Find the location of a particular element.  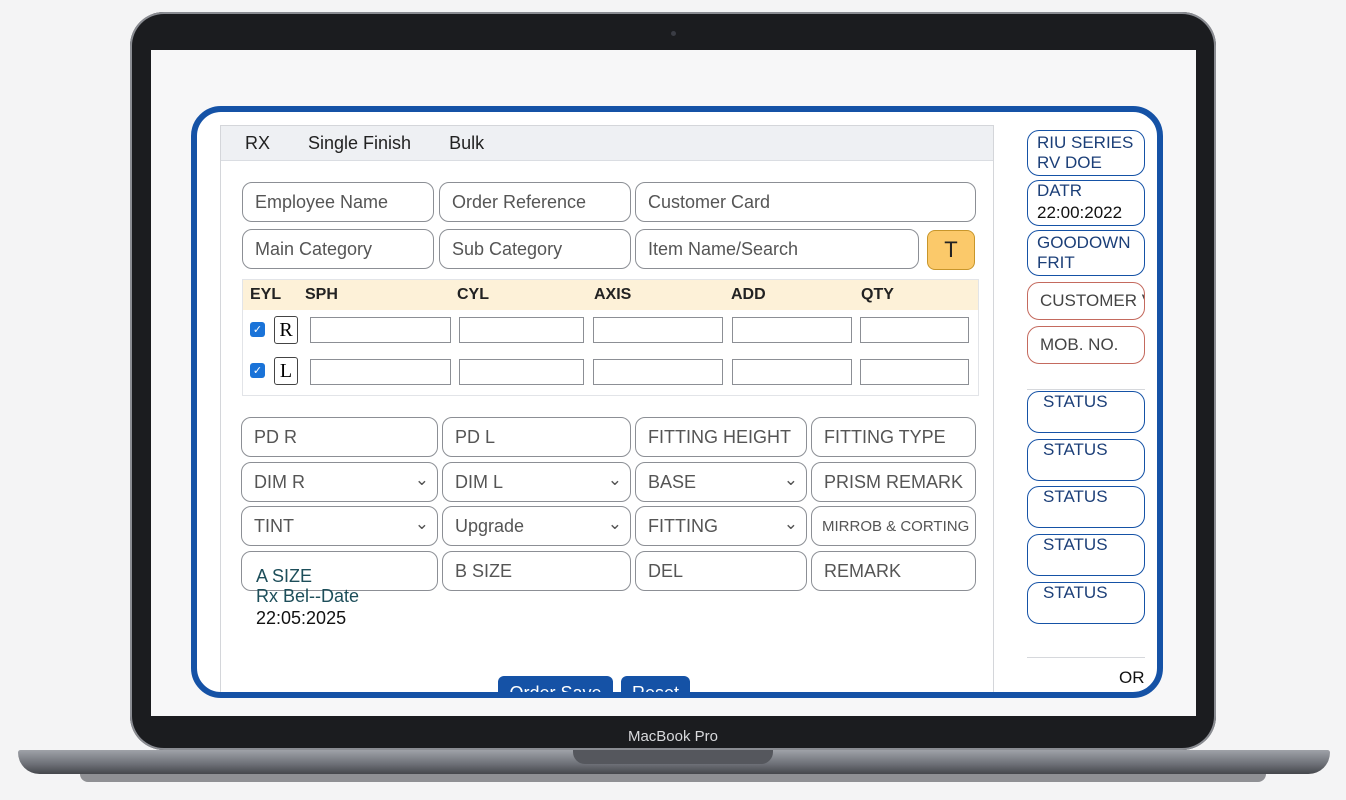

side-divider-bottom is located at coordinates (1086, 657).